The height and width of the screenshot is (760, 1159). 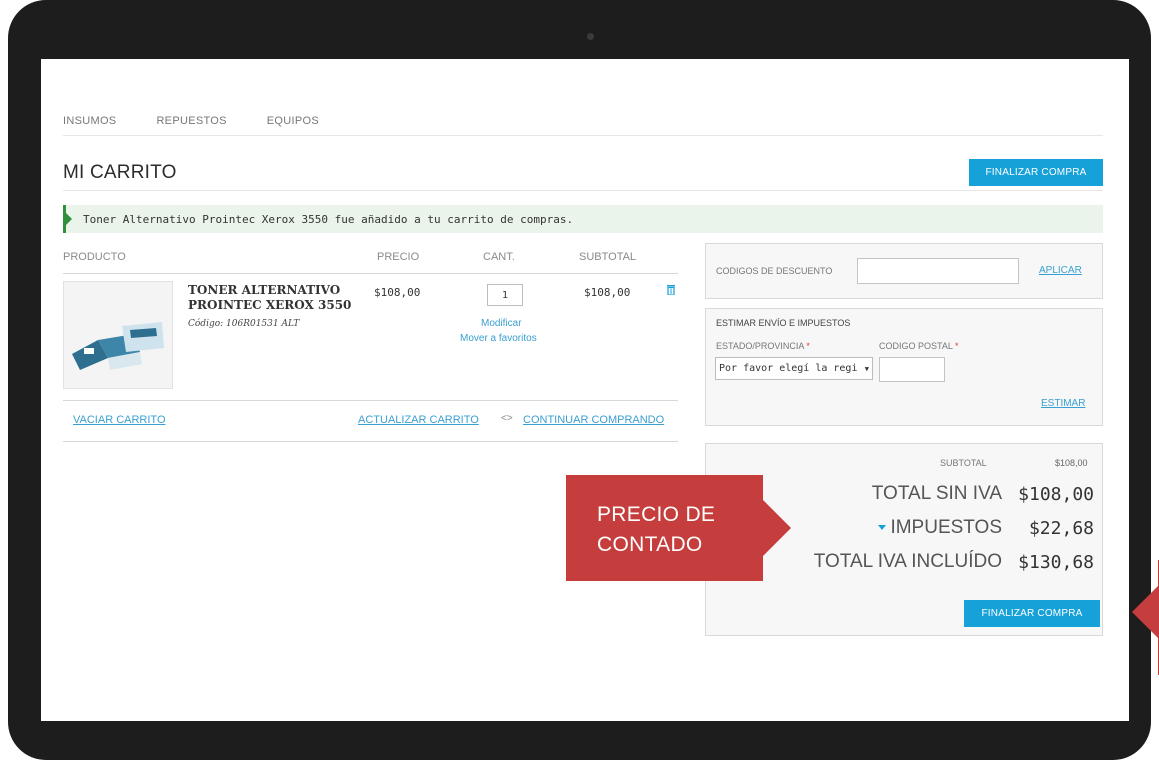 I want to click on product-image, so click(x=118, y=335).